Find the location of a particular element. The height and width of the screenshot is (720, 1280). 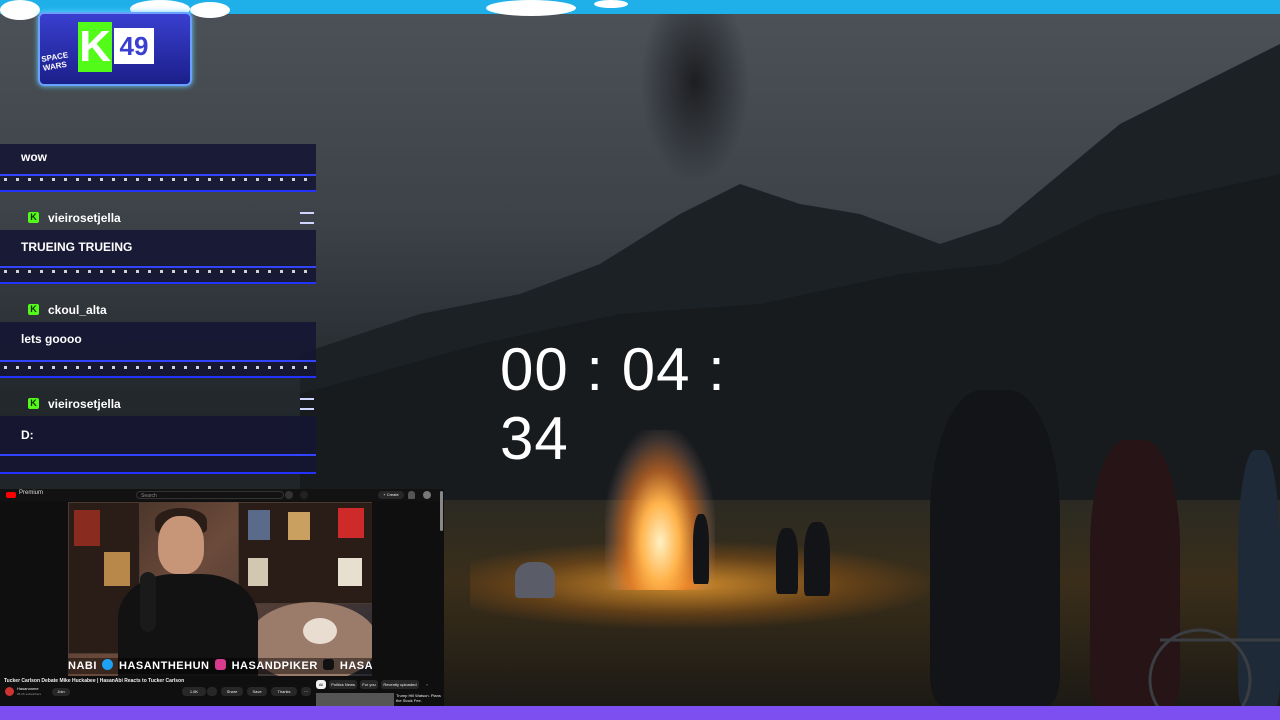

streamer-head is located at coordinates (181, 545).